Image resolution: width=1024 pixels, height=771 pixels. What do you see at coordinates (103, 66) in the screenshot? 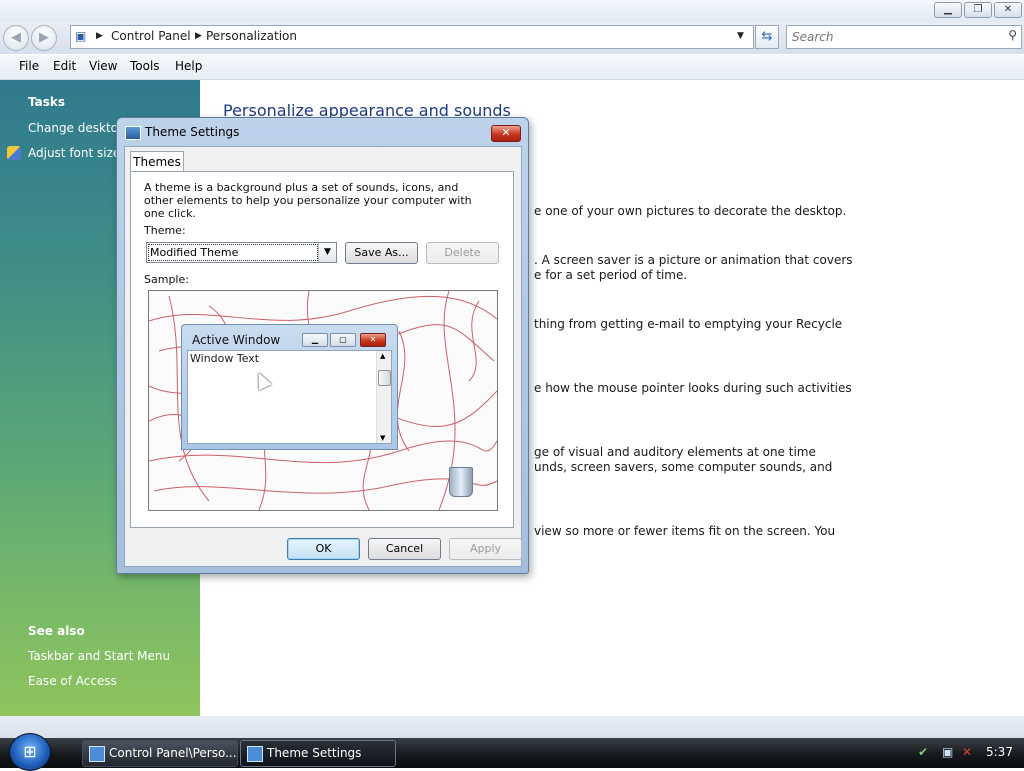
I see `menu-view: View` at bounding box center [103, 66].